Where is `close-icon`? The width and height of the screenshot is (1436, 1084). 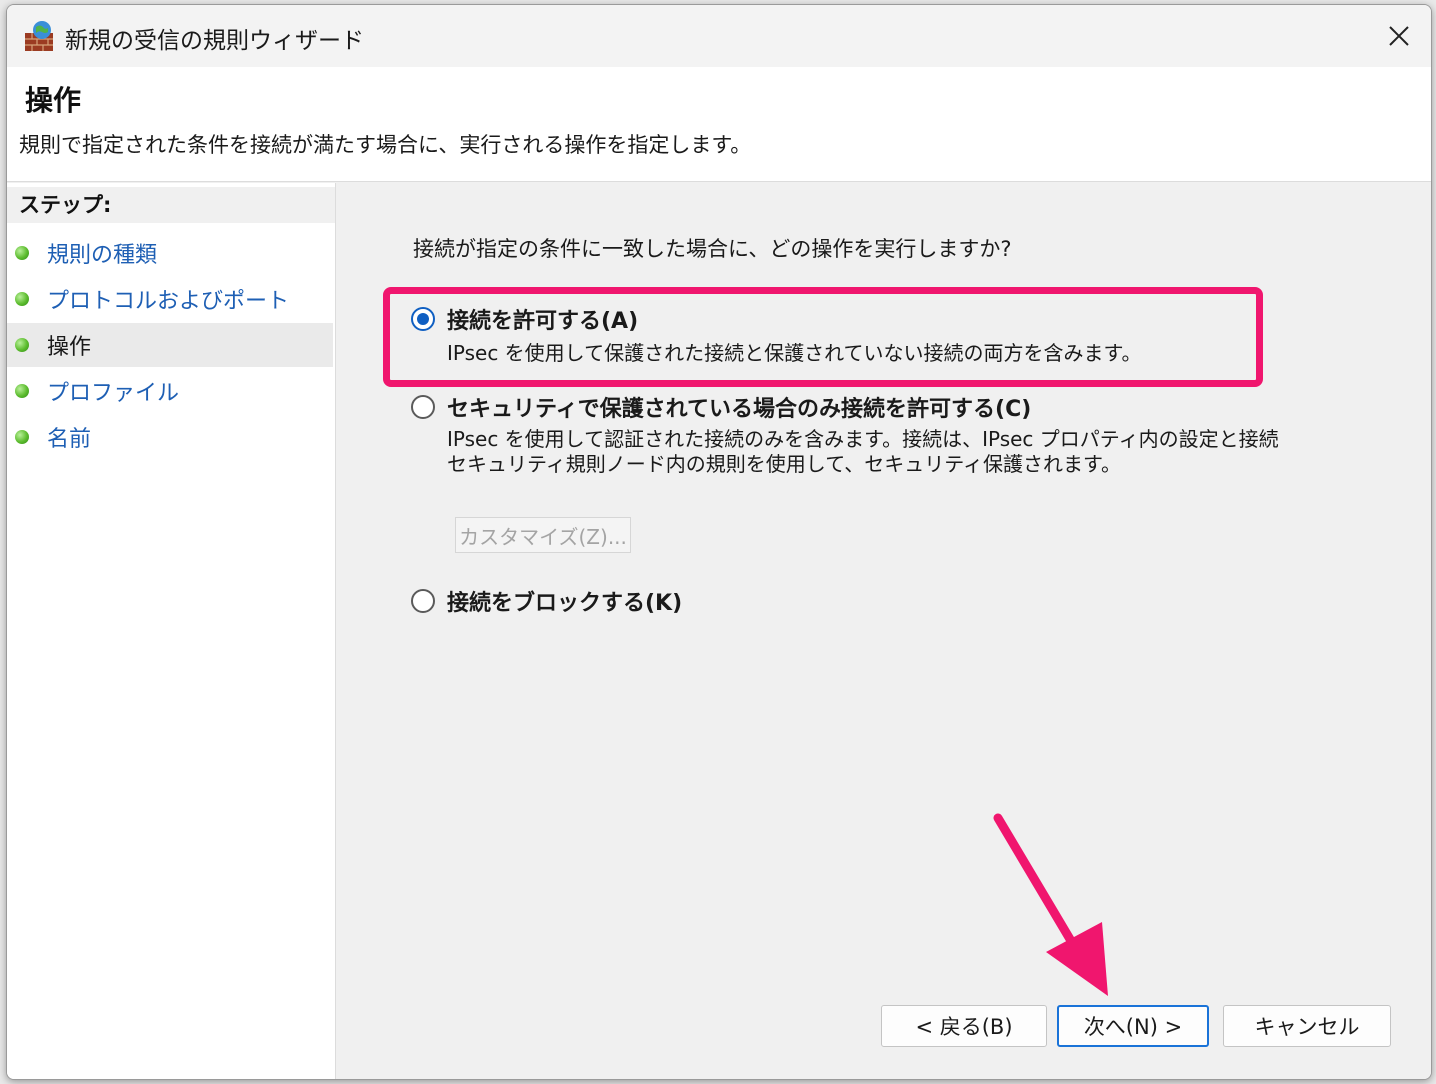 close-icon is located at coordinates (1399, 36).